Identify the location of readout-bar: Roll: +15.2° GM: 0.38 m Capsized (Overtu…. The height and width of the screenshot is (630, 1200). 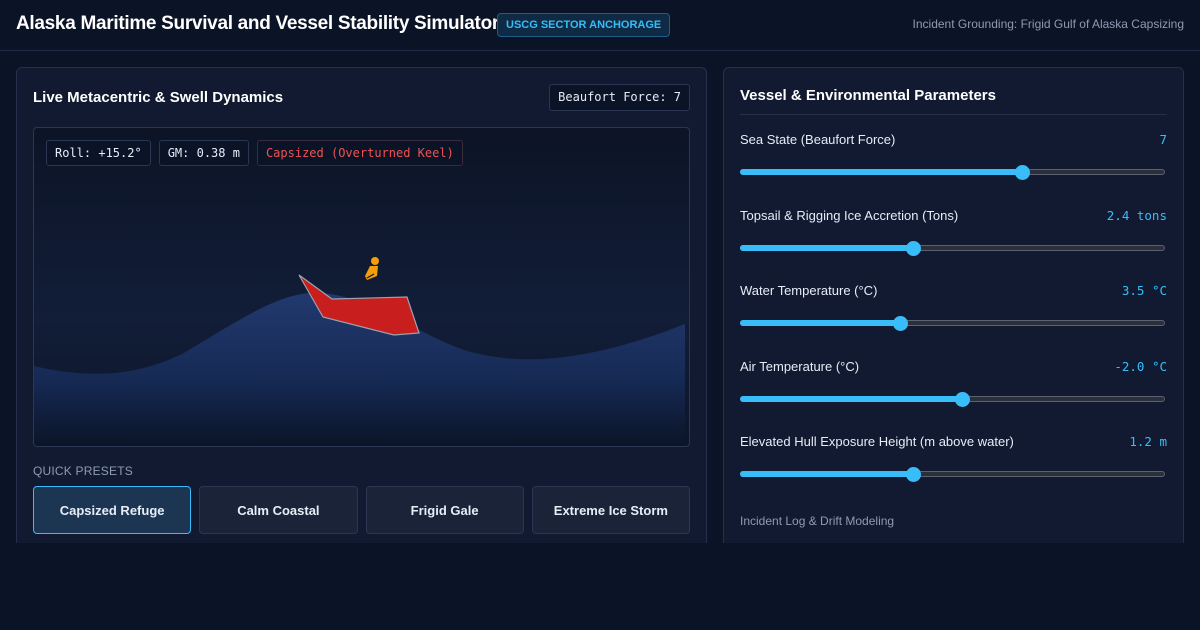
(254, 153).